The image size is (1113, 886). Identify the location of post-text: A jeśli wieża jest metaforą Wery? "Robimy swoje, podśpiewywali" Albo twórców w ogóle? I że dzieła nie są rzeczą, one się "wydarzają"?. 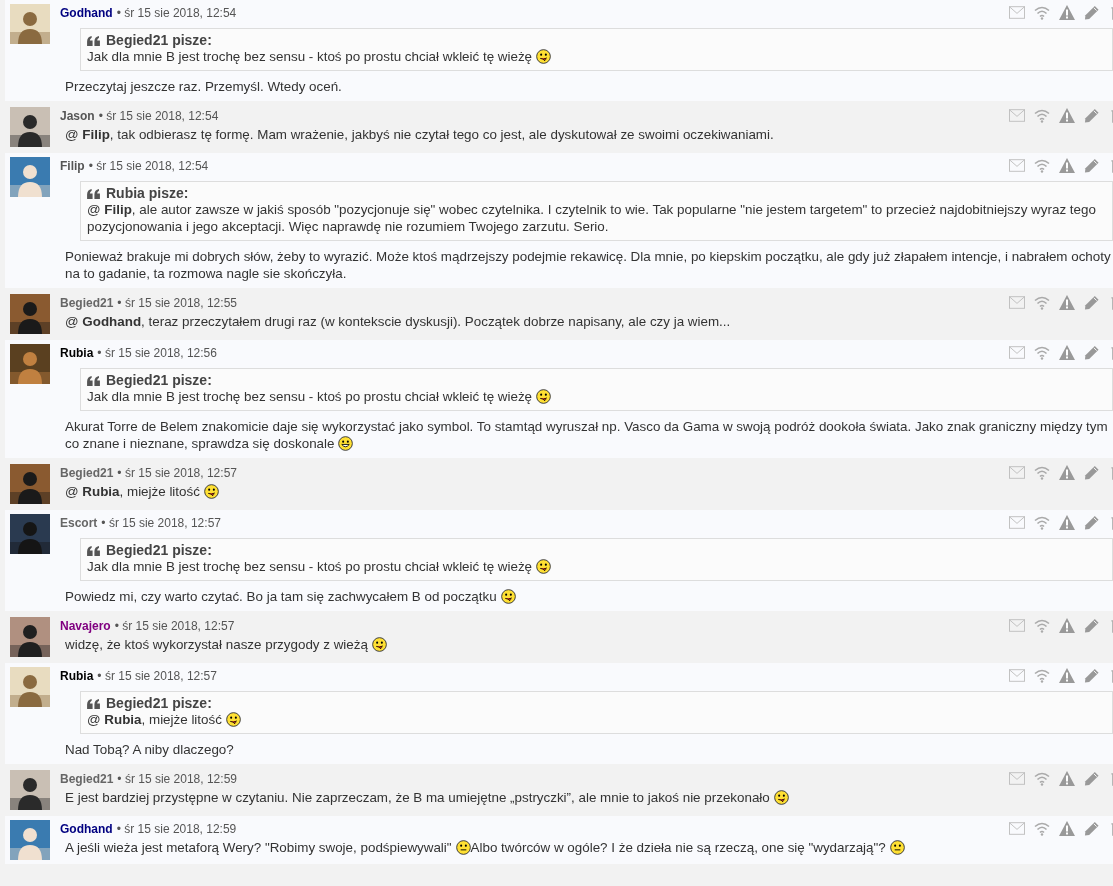
(586, 848).